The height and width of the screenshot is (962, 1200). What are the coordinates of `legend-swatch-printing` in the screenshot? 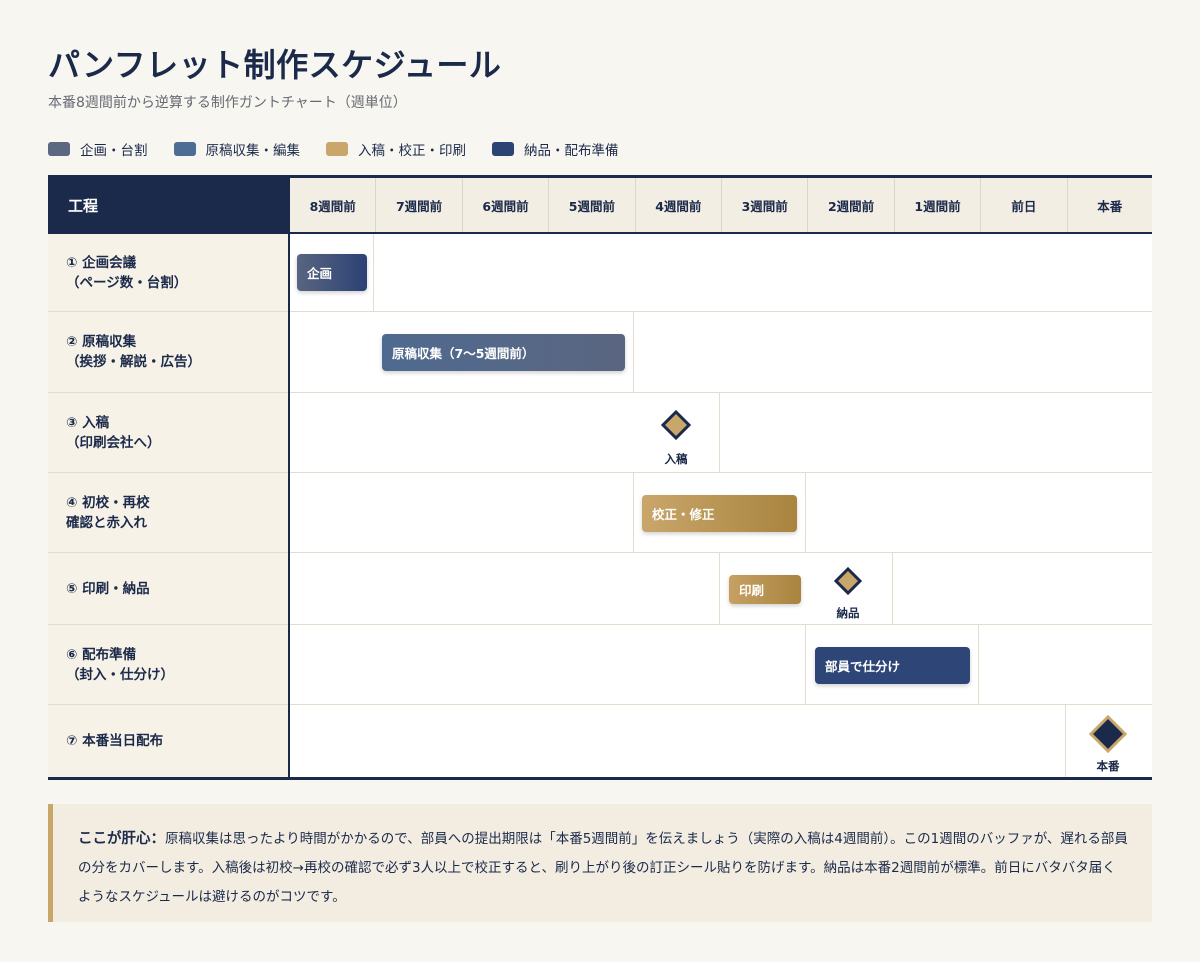 It's located at (337, 149).